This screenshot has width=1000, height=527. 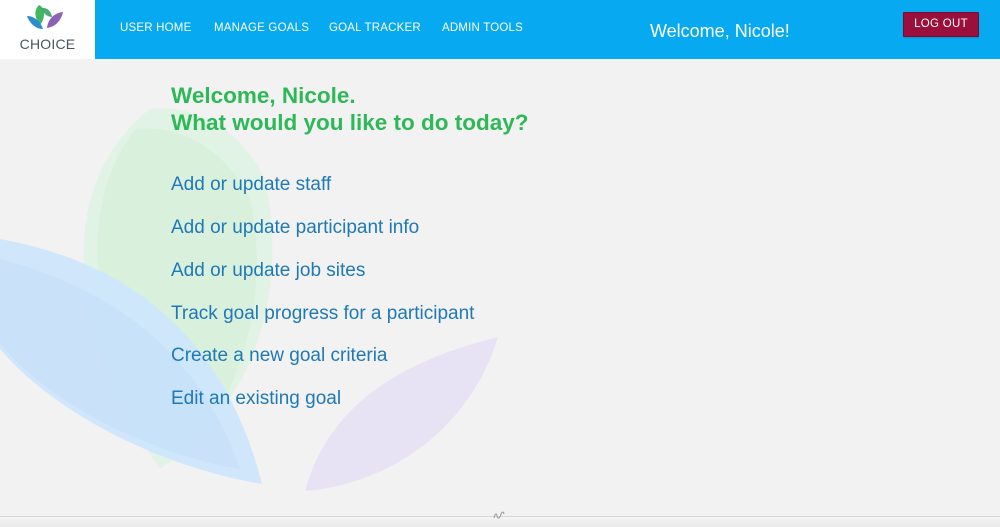 What do you see at coordinates (45, 17) in the screenshot?
I see `leaf-logo-icon` at bounding box center [45, 17].